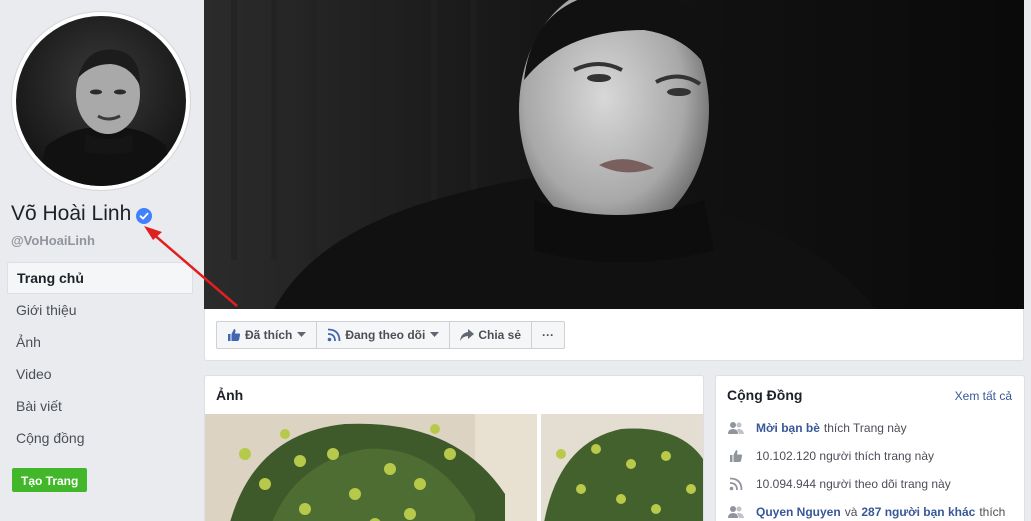  Describe the element at coordinates (100, 374) in the screenshot. I see `nav-item-videos: Video` at that location.